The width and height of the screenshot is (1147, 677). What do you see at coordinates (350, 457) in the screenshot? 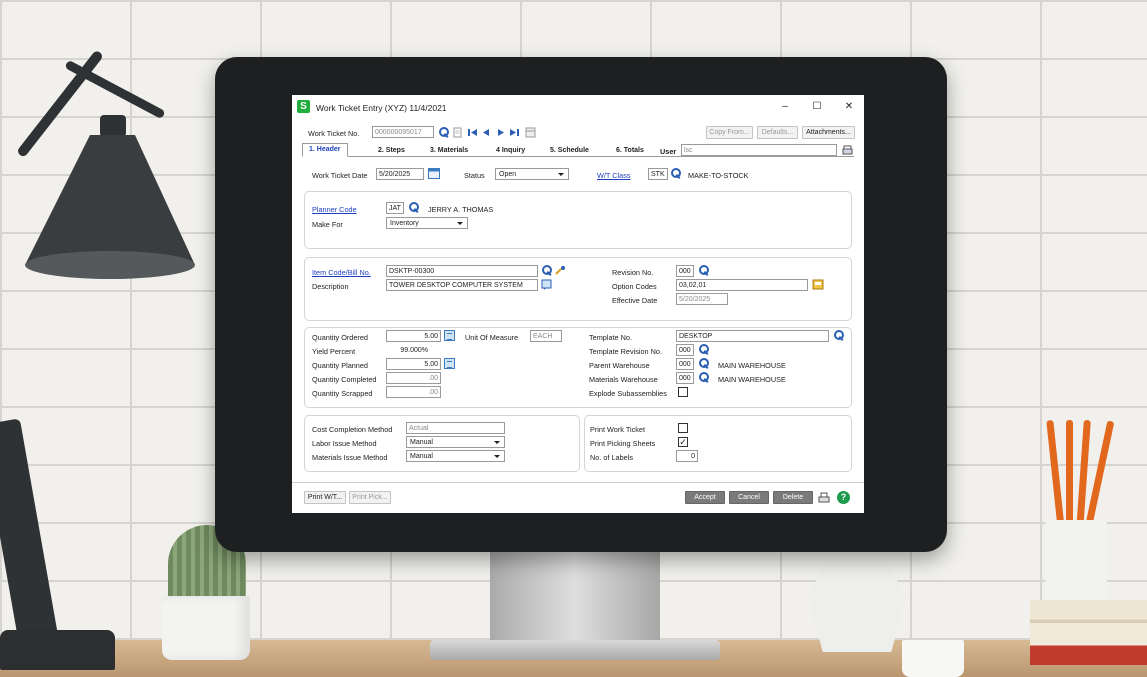
I see `materials-issue-label: Materials Issue Method` at bounding box center [350, 457].